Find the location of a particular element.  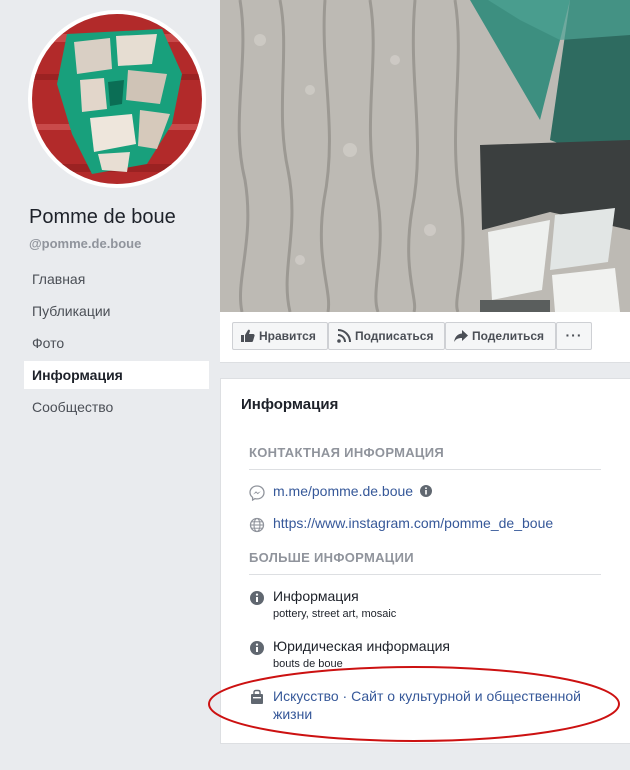

nav-item-photos: Фото is located at coordinates (116, 343).